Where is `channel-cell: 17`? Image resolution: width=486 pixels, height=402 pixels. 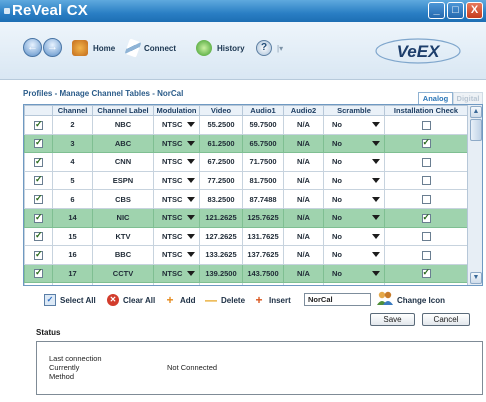
channel-cell: 17 is located at coordinates (72, 273).